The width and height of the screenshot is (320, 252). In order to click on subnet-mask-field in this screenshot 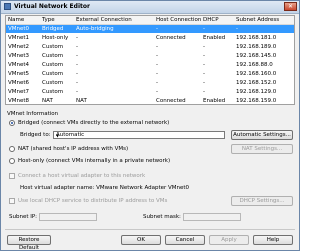, I will do `click(212, 217)`.